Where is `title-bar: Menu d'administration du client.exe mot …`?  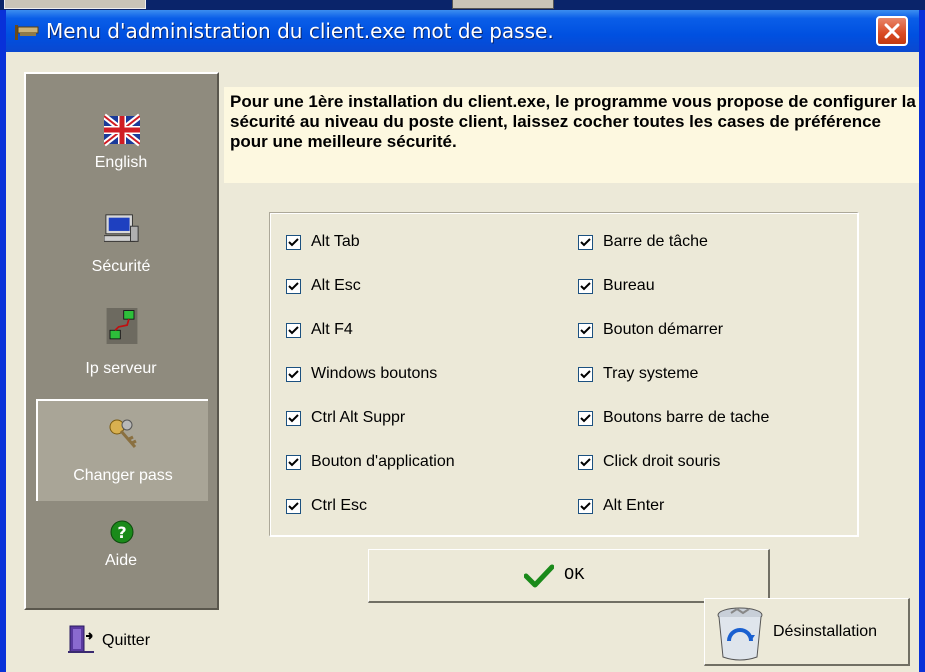 title-bar: Menu d'administration du client.exe mot … is located at coordinates (462, 31).